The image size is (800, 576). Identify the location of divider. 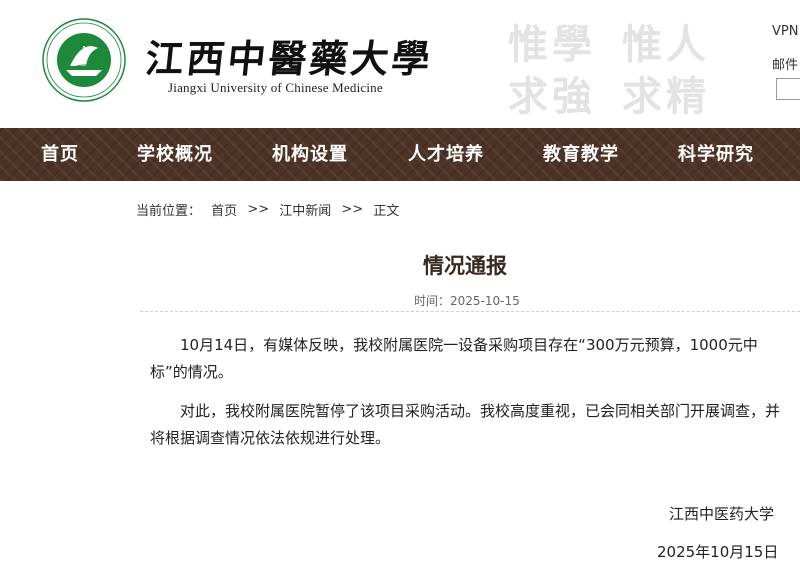
(470, 311).